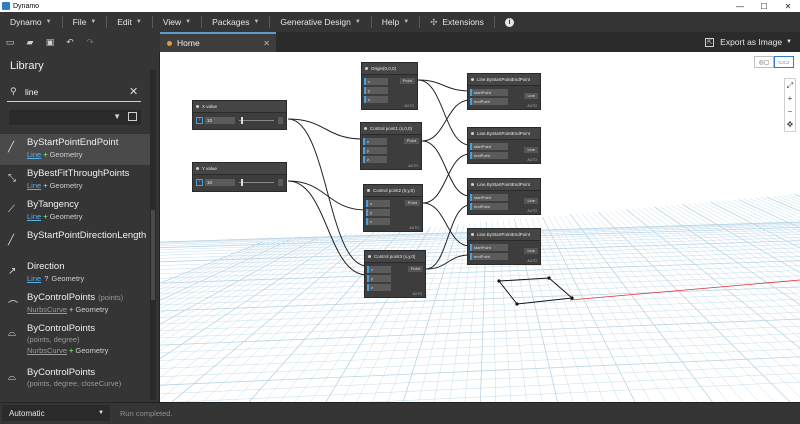  What do you see at coordinates (390, 22) in the screenshot?
I see `menu-help: Help ▼` at bounding box center [390, 22].